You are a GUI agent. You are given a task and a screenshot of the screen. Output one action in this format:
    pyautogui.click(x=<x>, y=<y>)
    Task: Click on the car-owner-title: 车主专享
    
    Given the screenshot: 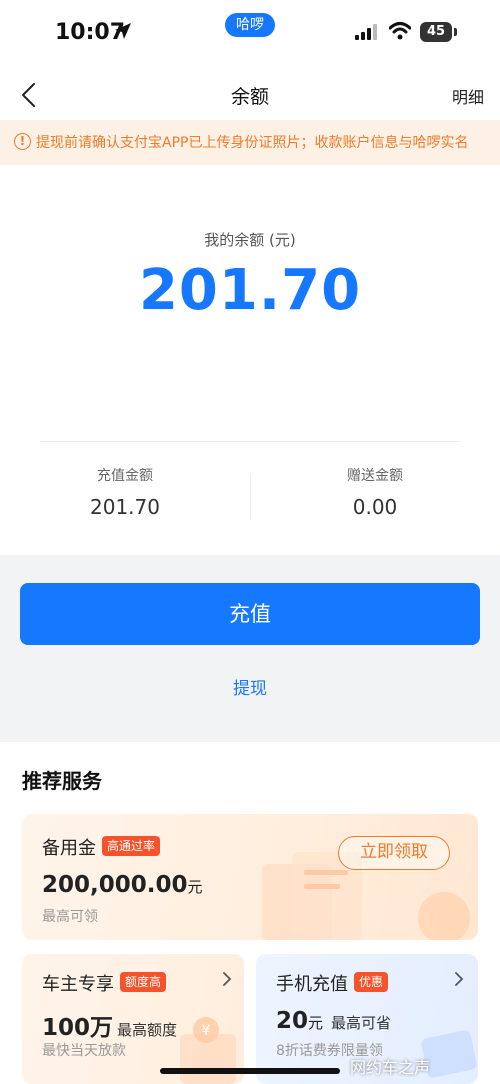 What is the action you would take?
    pyautogui.click(x=78, y=984)
    